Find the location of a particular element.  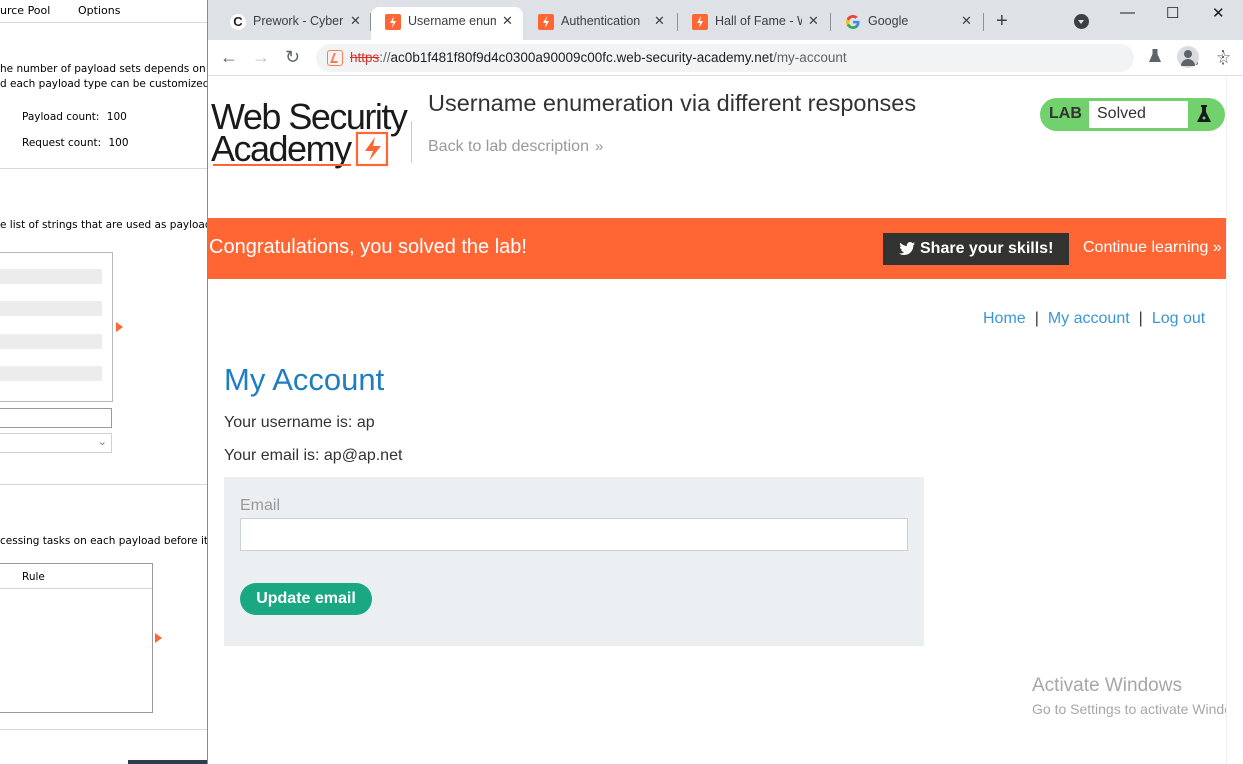

bg-tab-resource-pool: urce Pool is located at coordinates (25, 10).